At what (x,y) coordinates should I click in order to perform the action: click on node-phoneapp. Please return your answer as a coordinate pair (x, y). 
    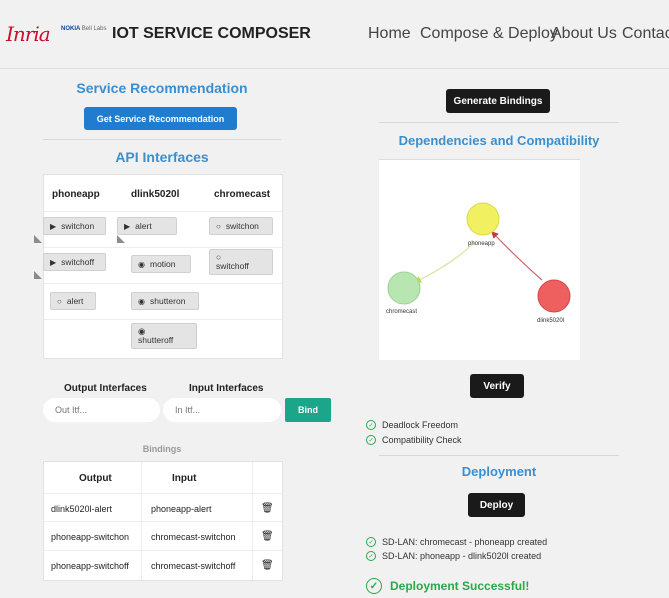
    Looking at the image, I should click on (483, 219).